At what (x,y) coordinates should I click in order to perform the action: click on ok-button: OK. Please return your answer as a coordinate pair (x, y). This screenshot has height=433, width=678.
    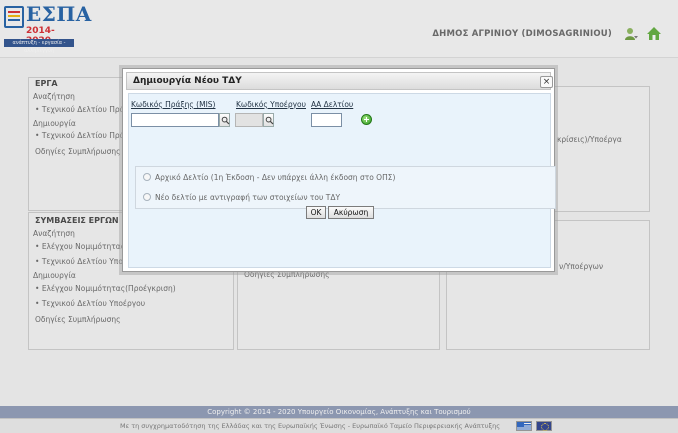
    Looking at the image, I should click on (316, 212).